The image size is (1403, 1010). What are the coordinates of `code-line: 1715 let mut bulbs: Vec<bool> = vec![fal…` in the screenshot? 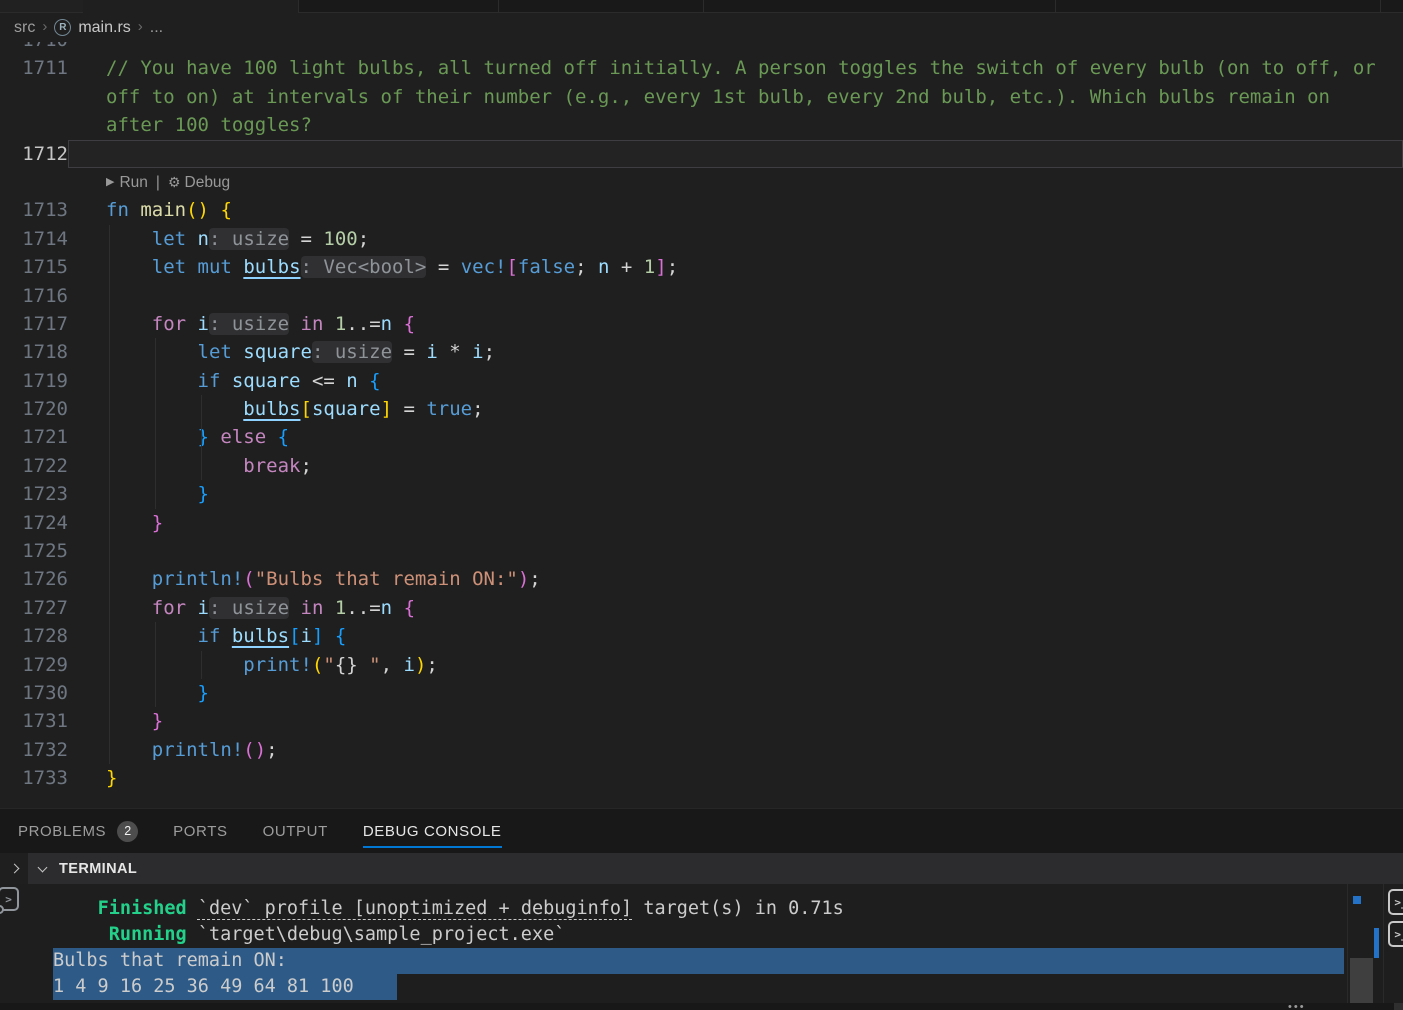 It's located at (701, 267).